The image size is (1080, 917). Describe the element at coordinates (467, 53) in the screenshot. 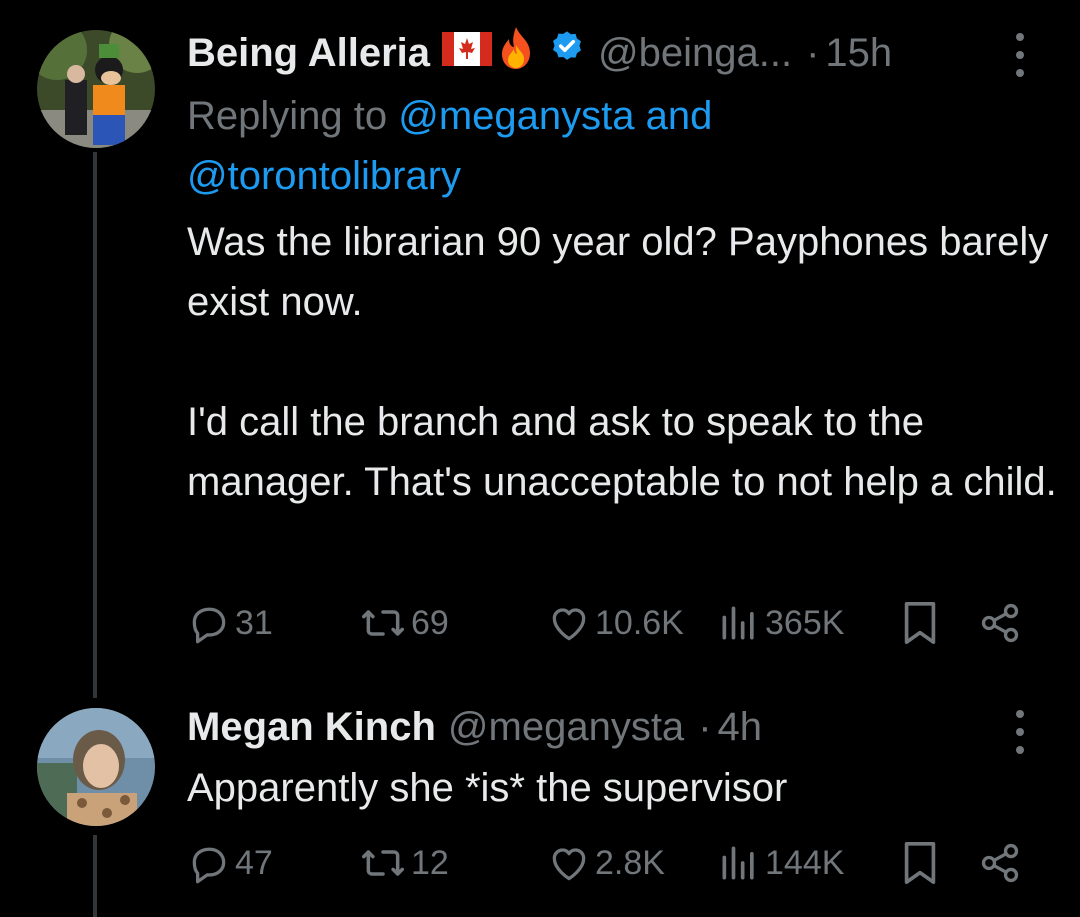

I see `canada-flag-icon` at that location.